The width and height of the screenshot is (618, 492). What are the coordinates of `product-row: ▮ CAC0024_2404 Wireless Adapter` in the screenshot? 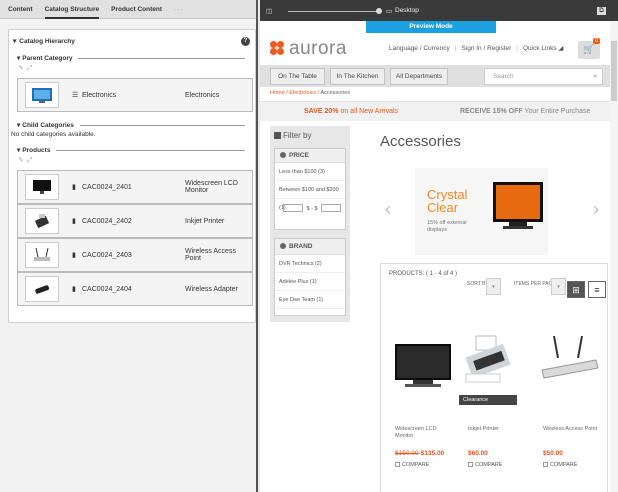 It's located at (135, 289).